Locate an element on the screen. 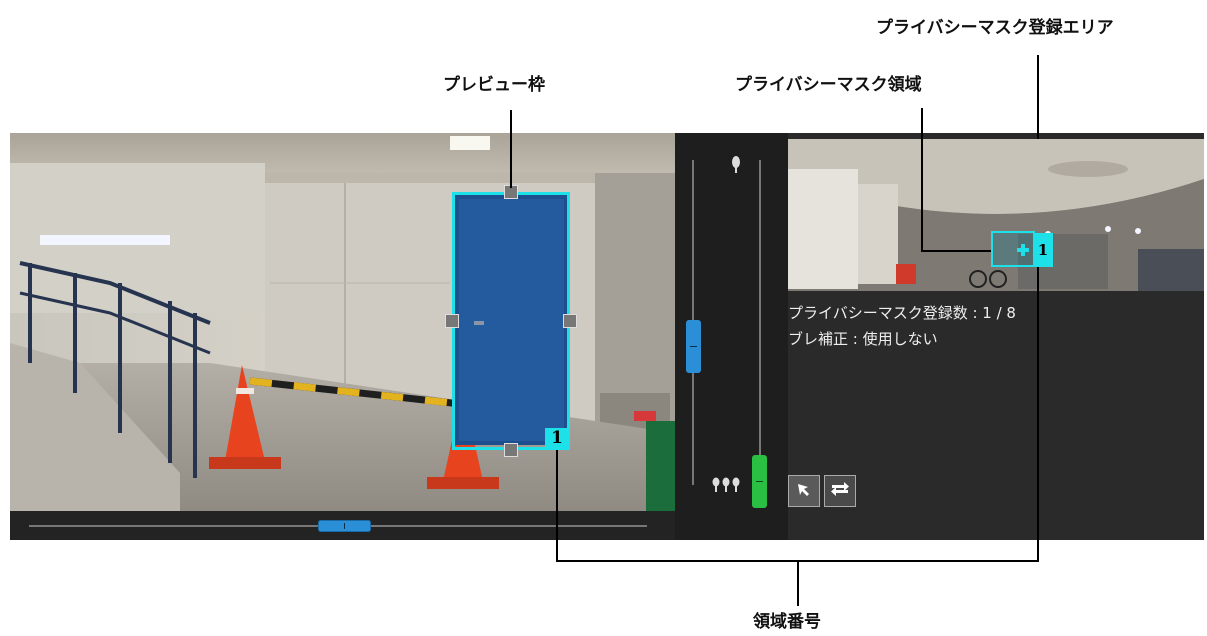 The width and height of the screenshot is (1207, 636). swap-arrows-icon is located at coordinates (840, 491).